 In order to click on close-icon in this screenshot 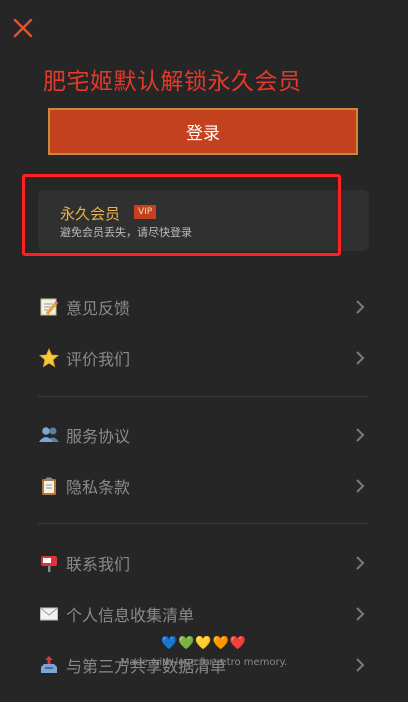, I will do `click(23, 28)`.